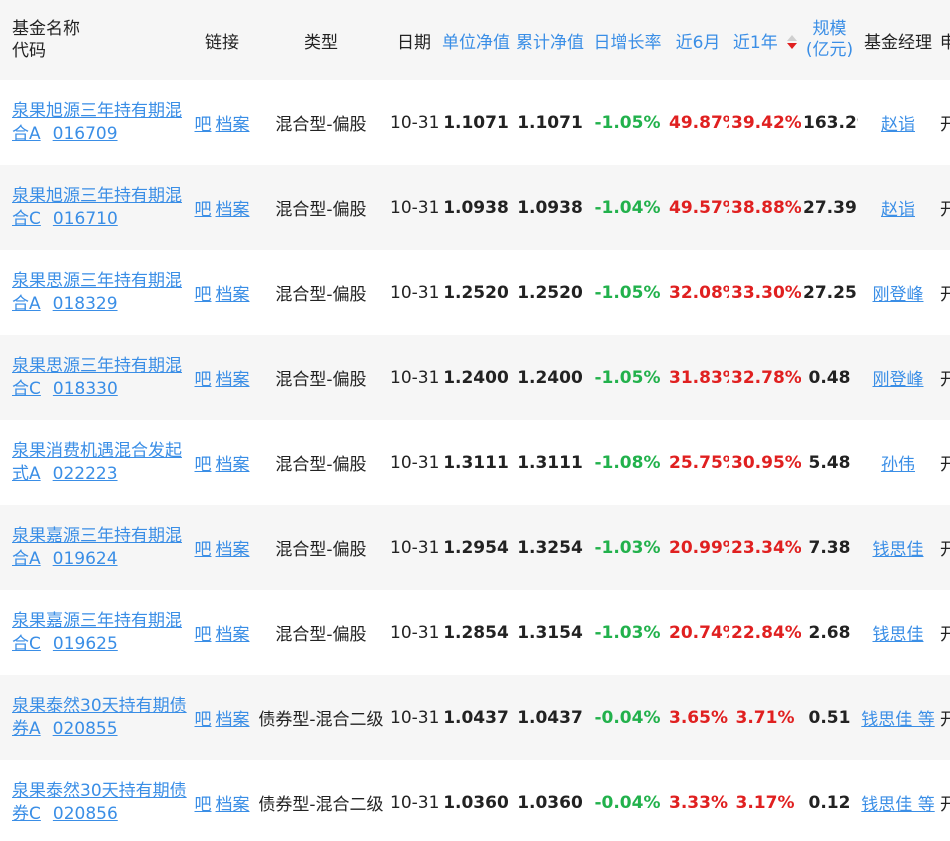 The image size is (950, 841). What do you see at coordinates (85, 219) in the screenshot?
I see `fund-code-link: 016710` at bounding box center [85, 219].